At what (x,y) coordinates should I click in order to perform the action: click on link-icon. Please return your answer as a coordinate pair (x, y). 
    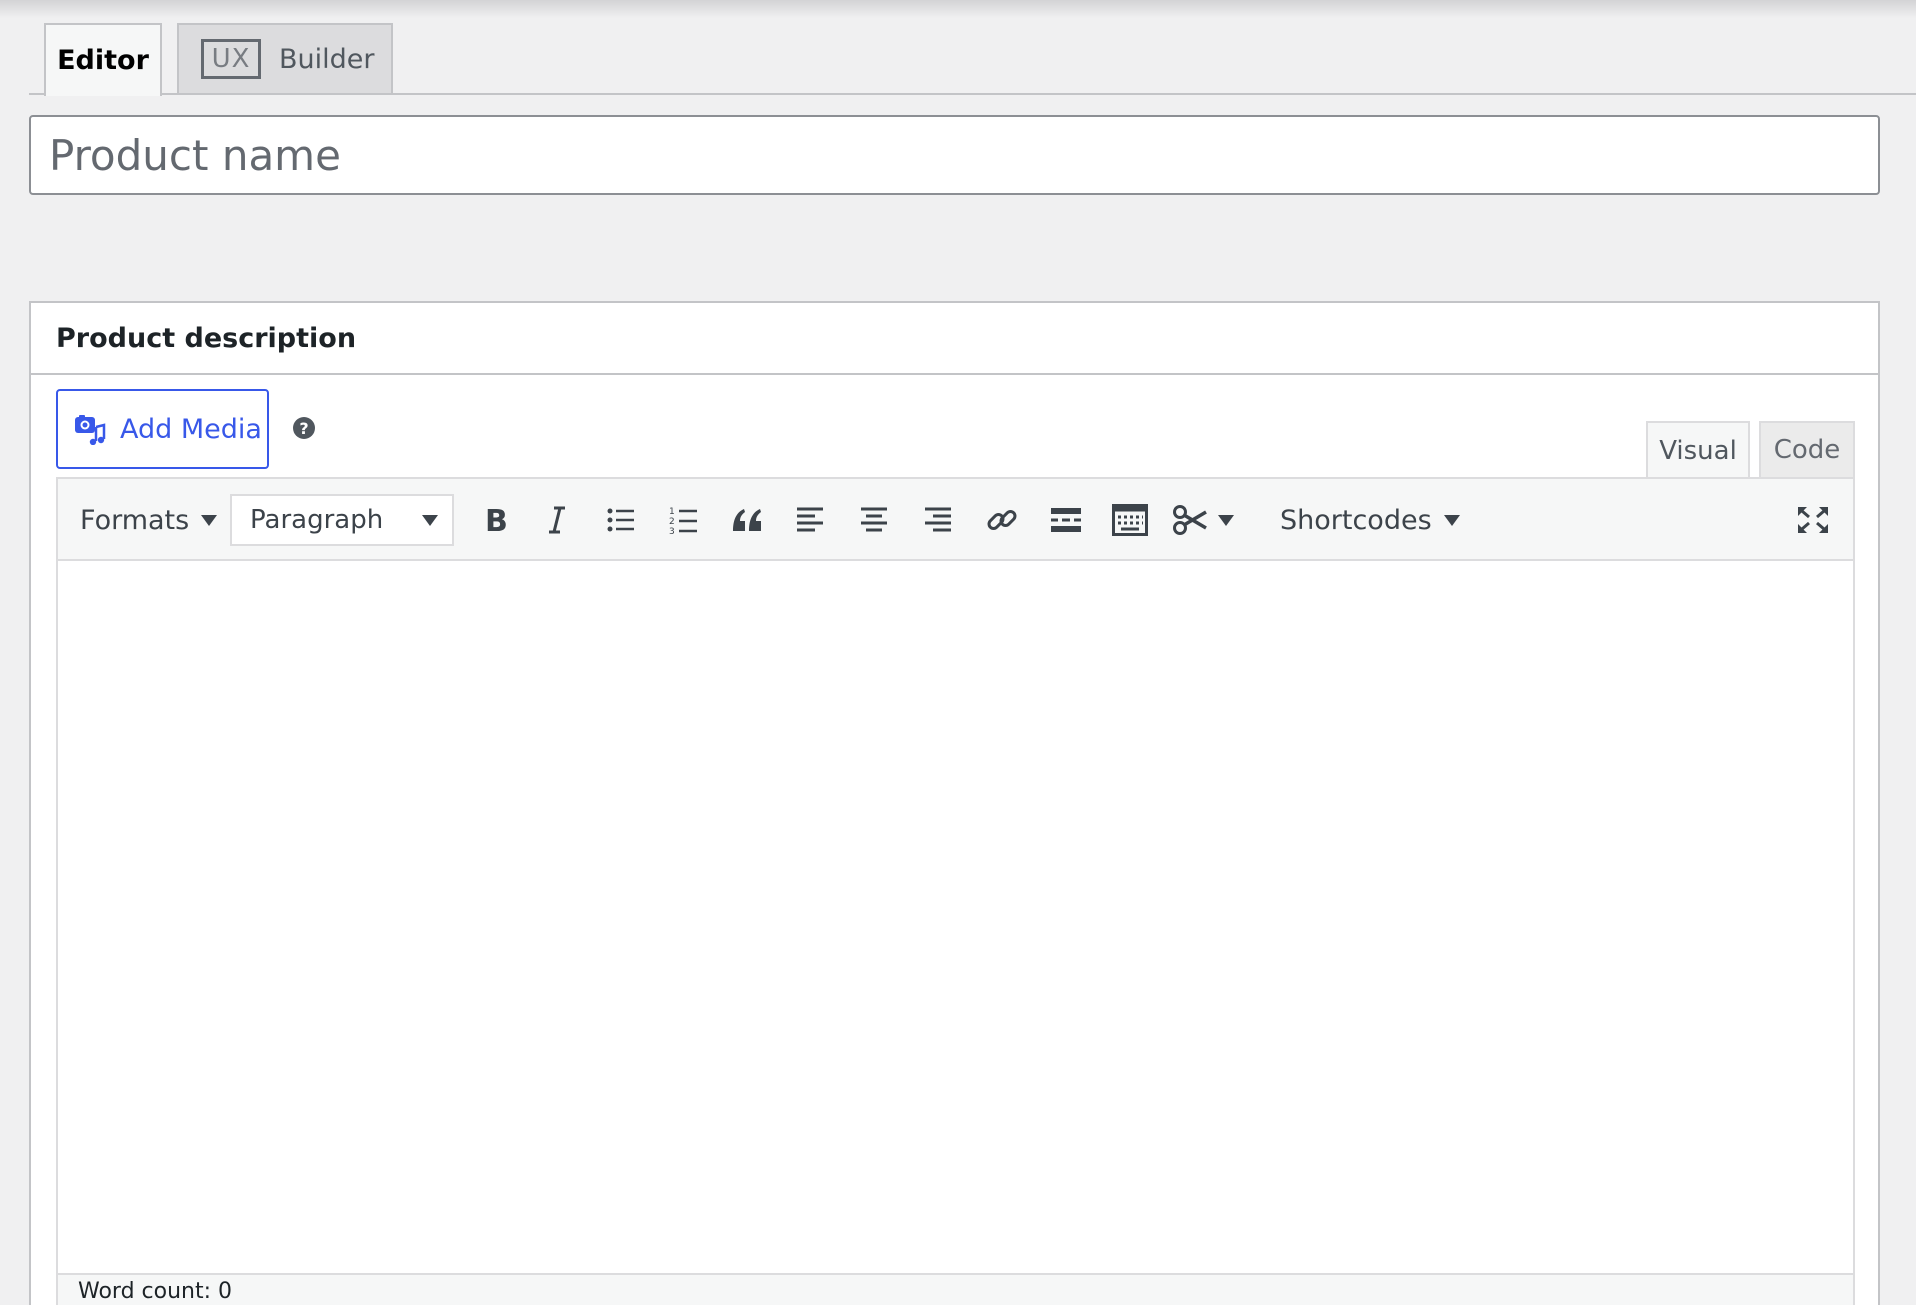
    Looking at the image, I should click on (1002, 520).